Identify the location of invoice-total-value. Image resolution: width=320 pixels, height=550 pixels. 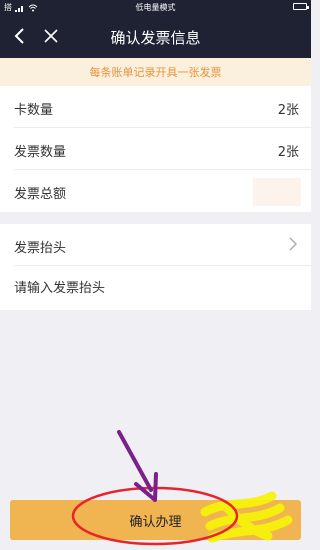
(277, 192).